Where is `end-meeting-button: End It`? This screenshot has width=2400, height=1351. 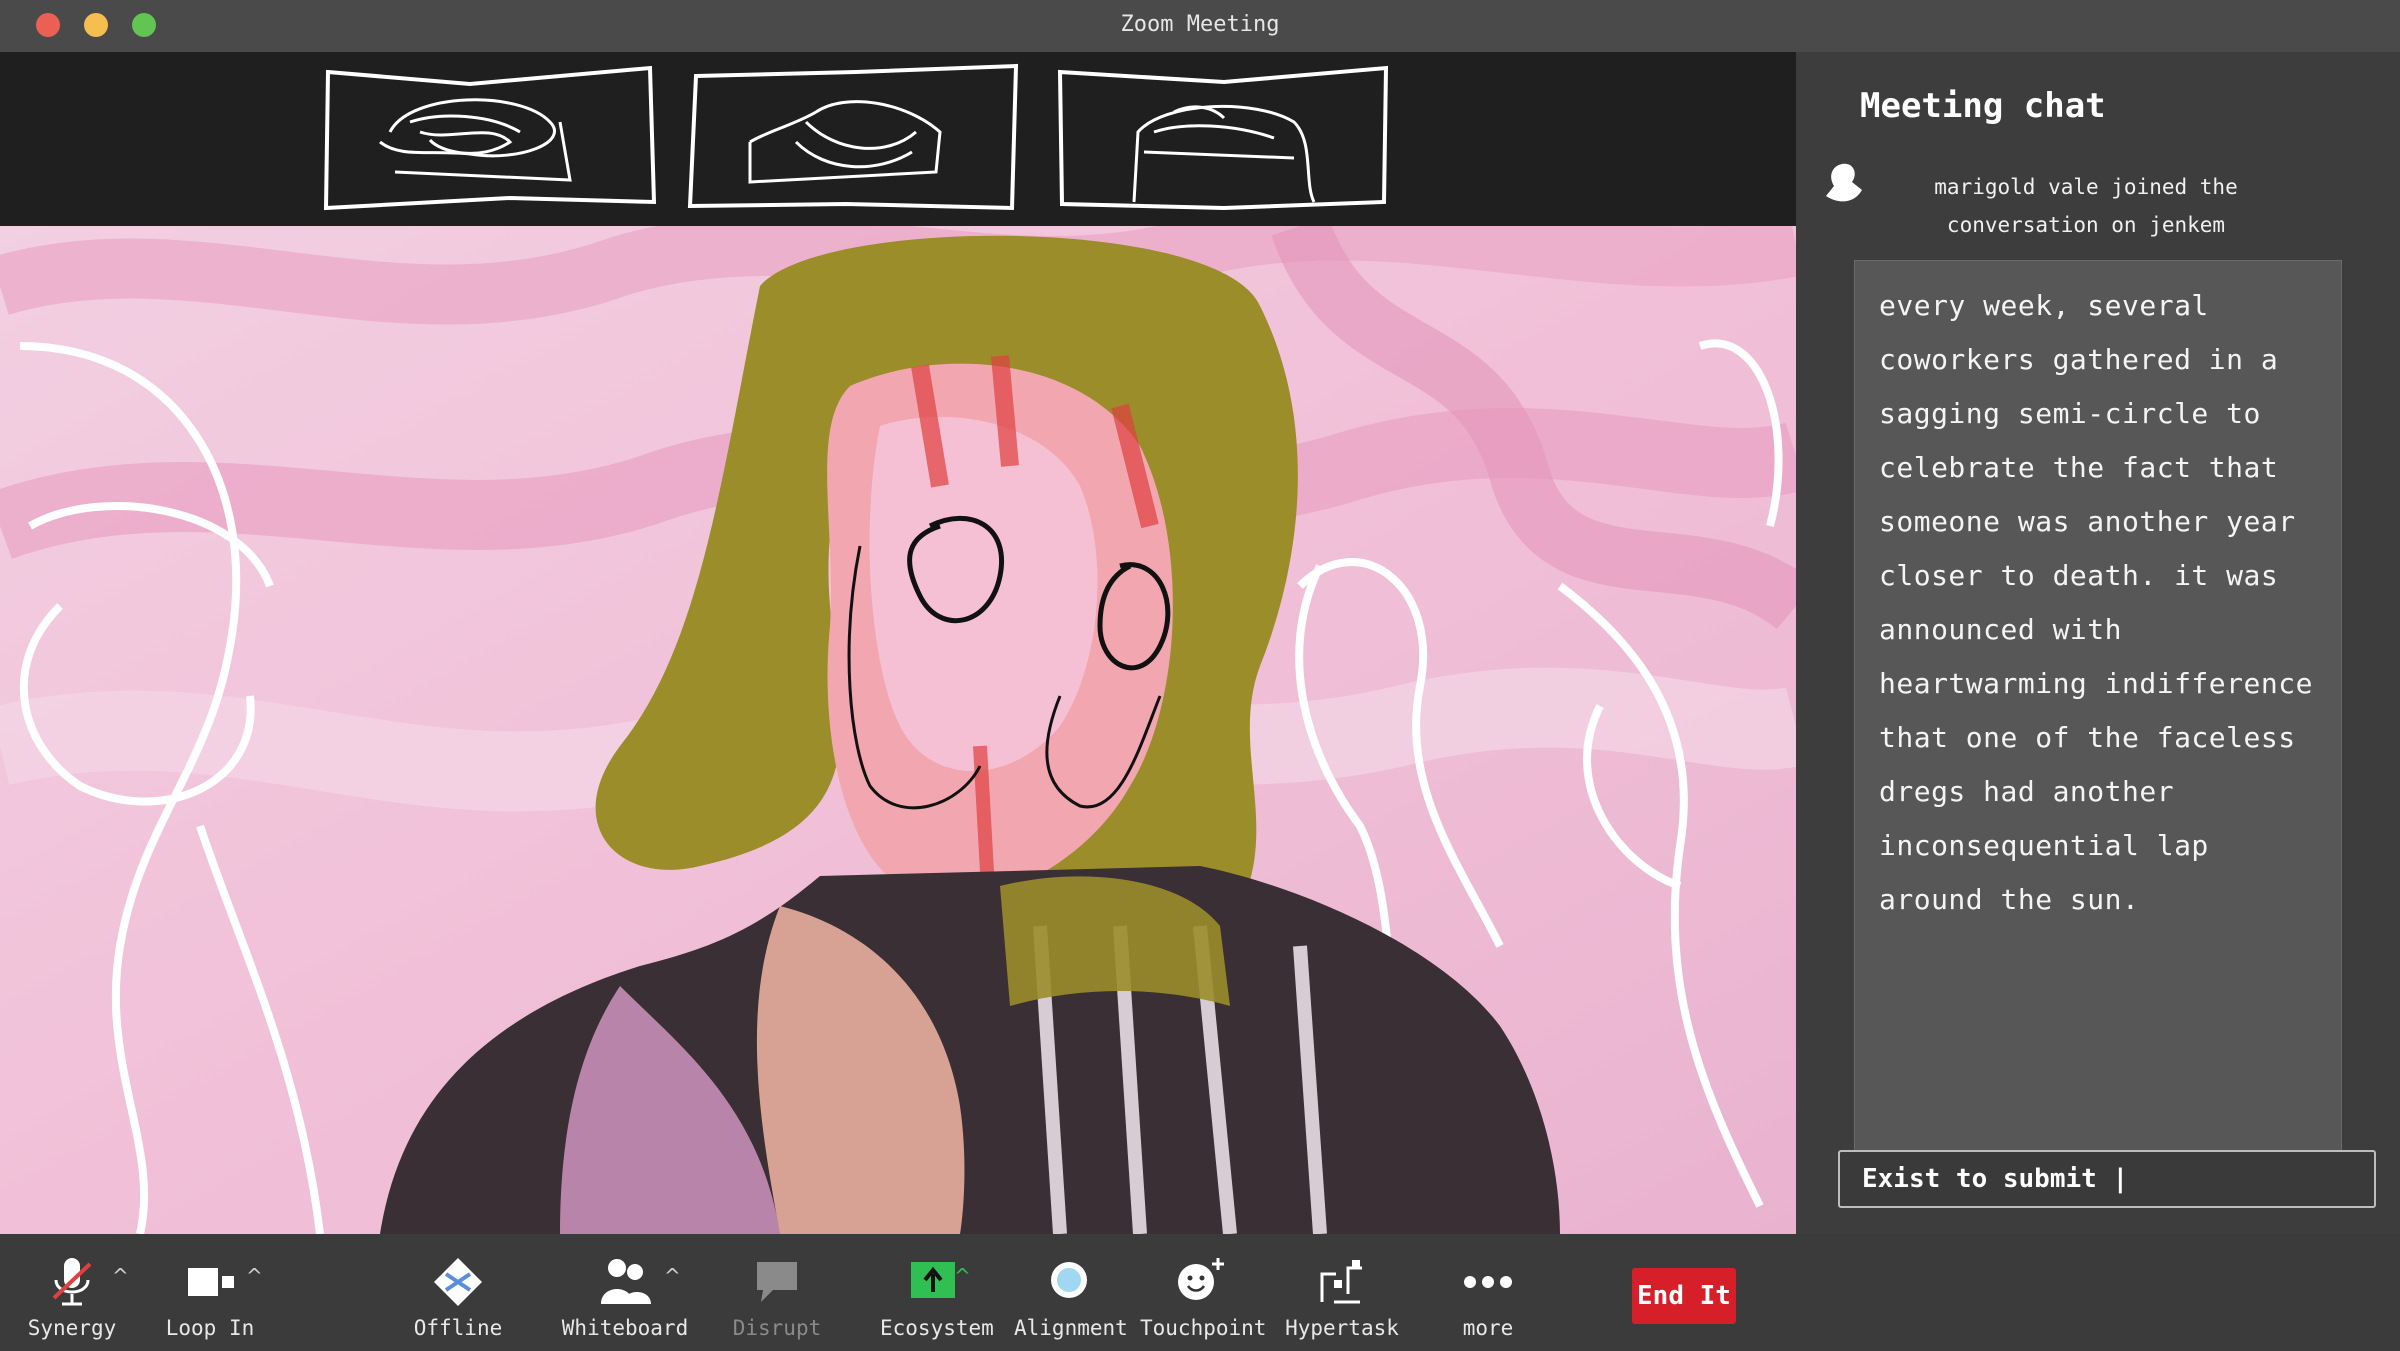
end-meeting-button: End It is located at coordinates (1684, 1296).